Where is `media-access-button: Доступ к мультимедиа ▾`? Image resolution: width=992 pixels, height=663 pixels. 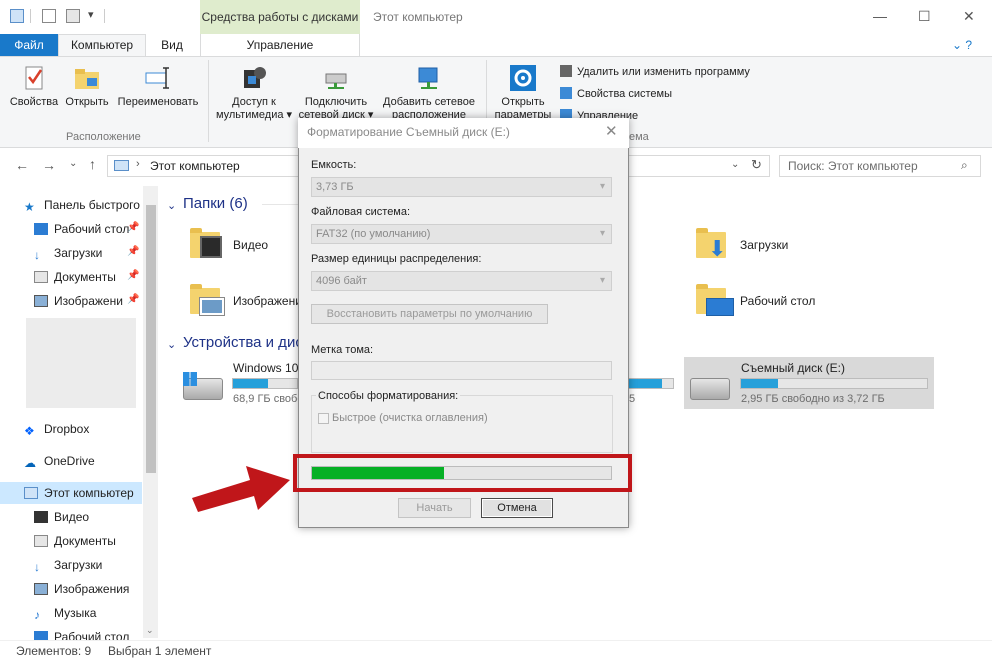
media-access-button: Доступ к мультимедиа ▾ is located at coordinates (254, 93).